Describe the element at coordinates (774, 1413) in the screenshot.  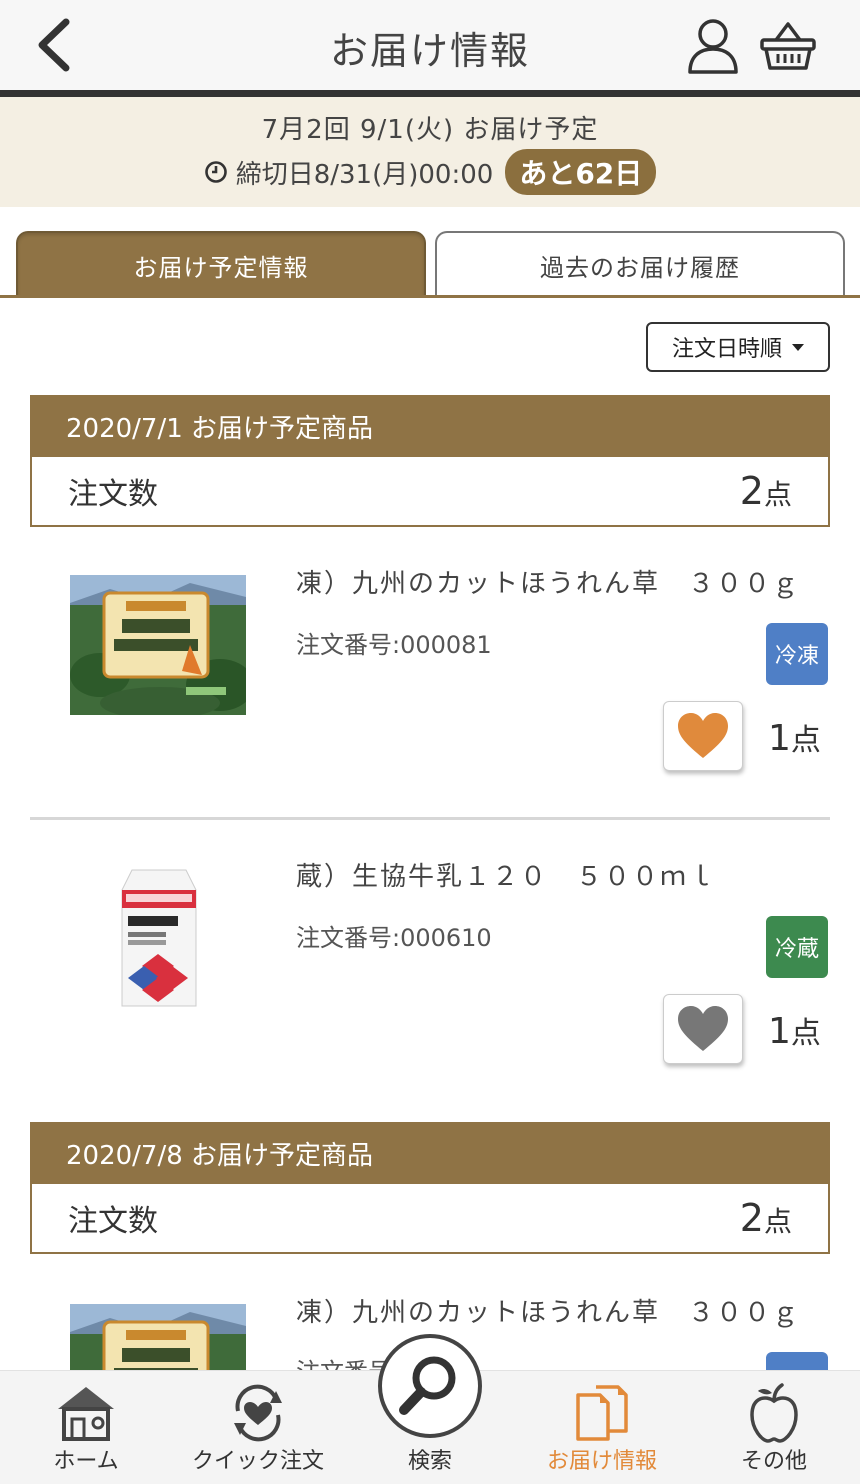
I see `apple-icon` at that location.